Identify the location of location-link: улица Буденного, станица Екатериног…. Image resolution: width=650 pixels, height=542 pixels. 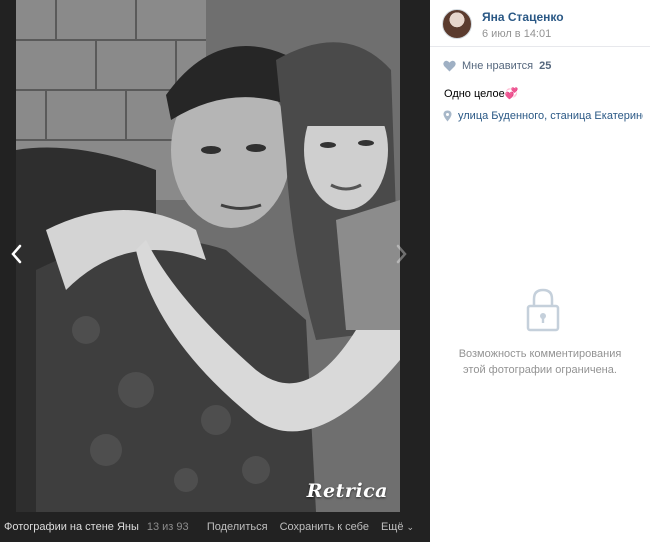
(543, 116).